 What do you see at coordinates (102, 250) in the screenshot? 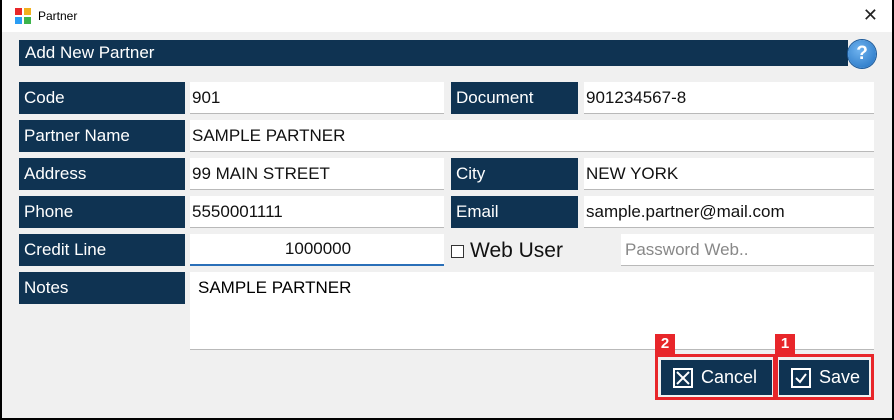
I see `credit-line-label: Credit Line` at bounding box center [102, 250].